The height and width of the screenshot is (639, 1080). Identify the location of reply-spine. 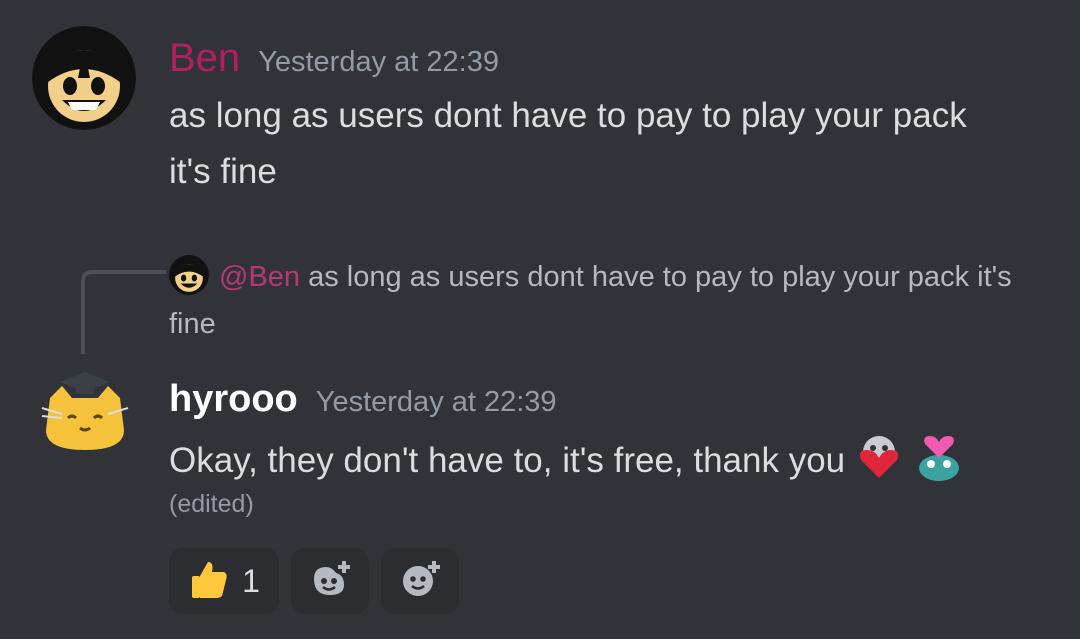
(123, 312).